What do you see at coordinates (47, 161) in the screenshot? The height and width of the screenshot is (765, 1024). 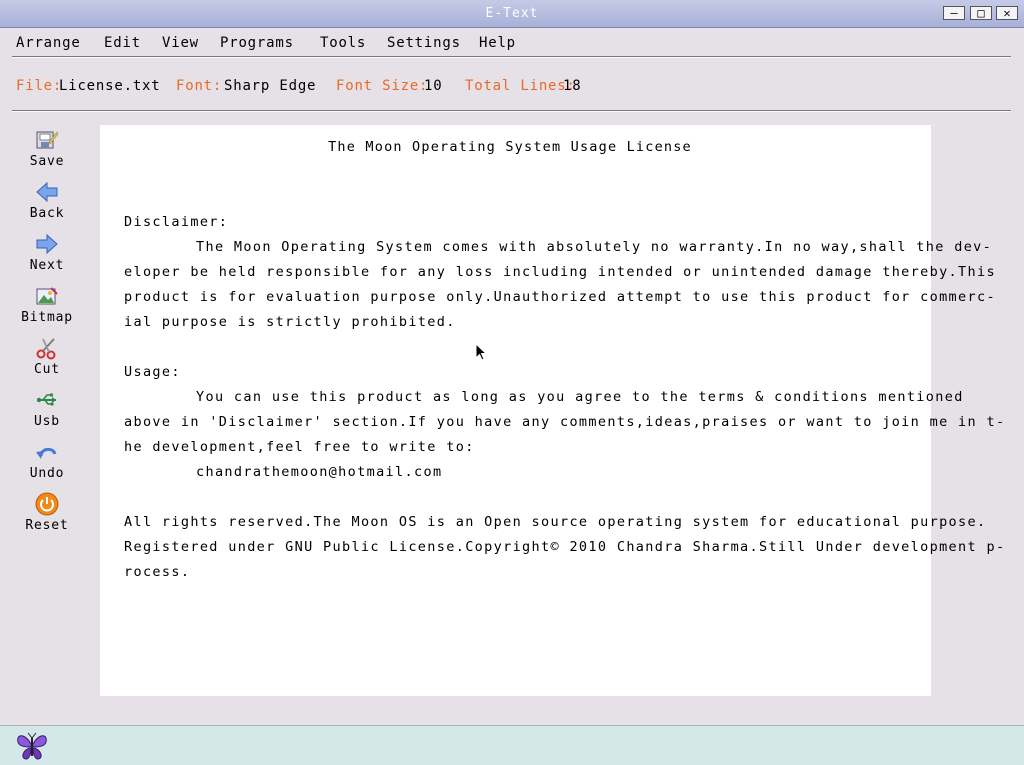 I see `save-label: Save` at bounding box center [47, 161].